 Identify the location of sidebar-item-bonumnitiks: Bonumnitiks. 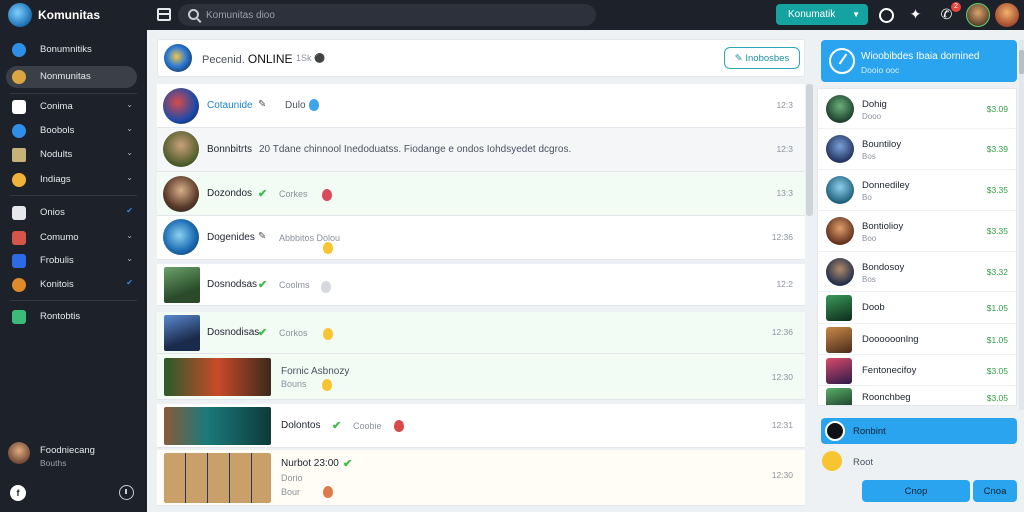
(71, 50).